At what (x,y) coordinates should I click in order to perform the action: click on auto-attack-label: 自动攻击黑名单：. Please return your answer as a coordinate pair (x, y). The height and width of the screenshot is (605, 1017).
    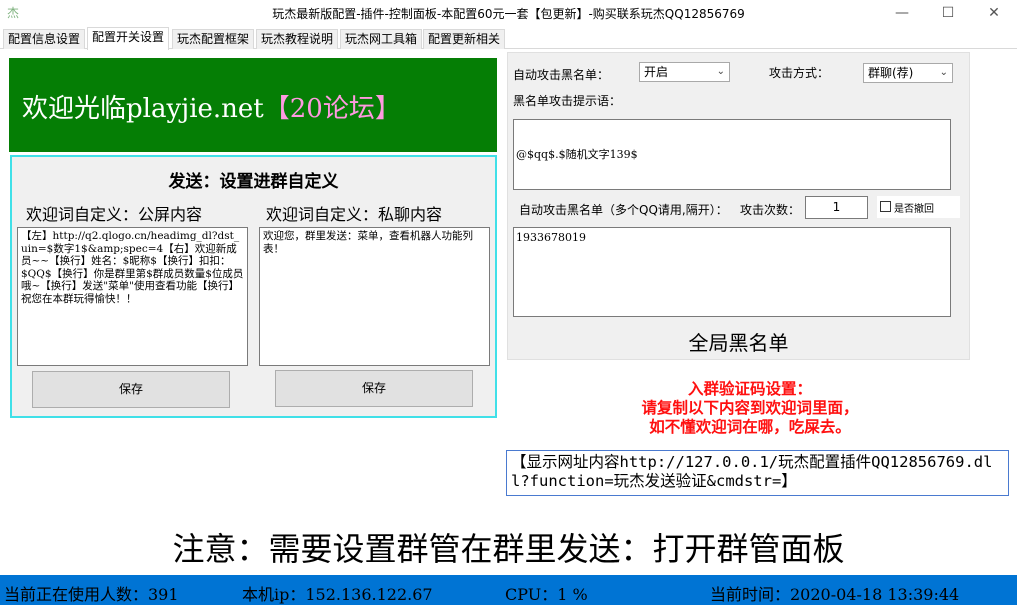
    Looking at the image, I should click on (561, 75).